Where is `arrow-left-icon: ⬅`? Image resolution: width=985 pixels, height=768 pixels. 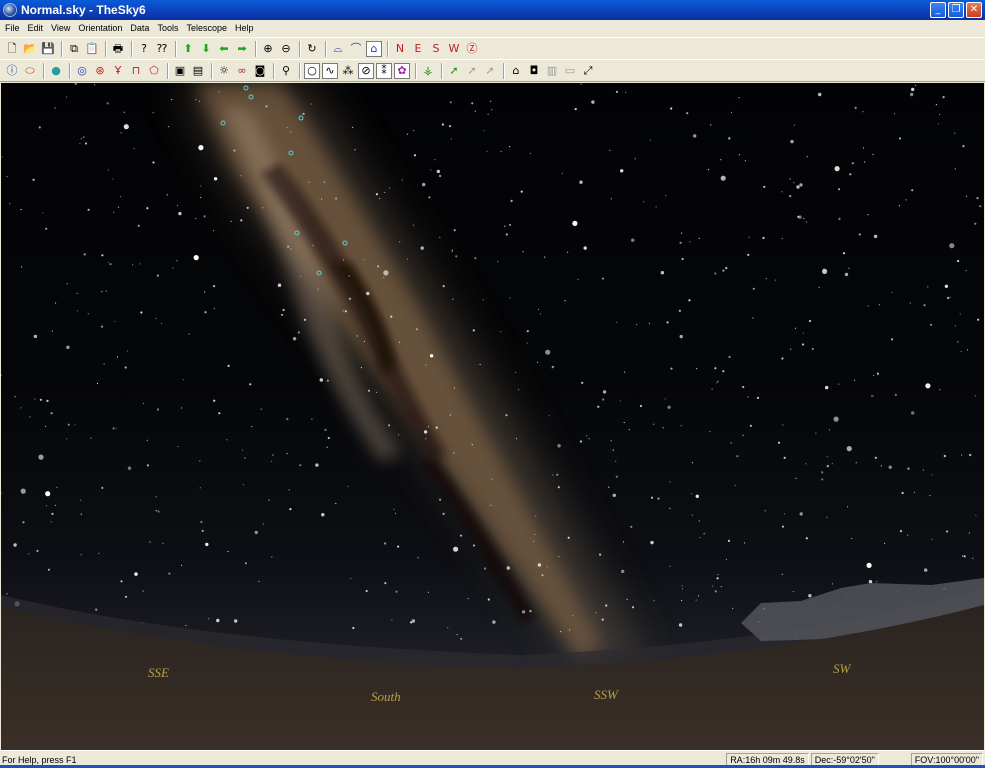 arrow-left-icon: ⬅ is located at coordinates (224, 49).